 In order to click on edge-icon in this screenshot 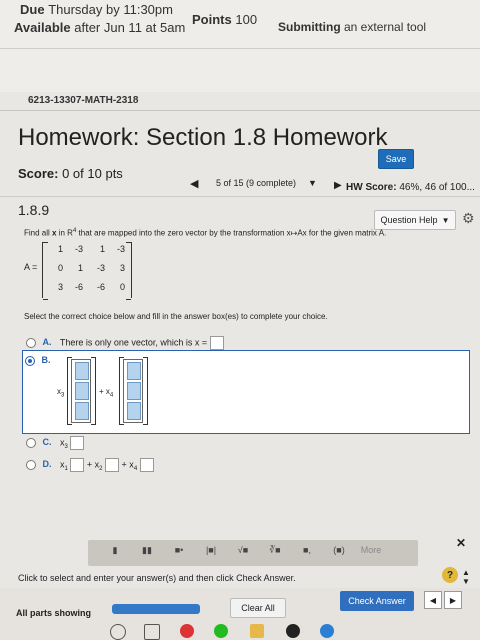, I will do `click(327, 631)`.